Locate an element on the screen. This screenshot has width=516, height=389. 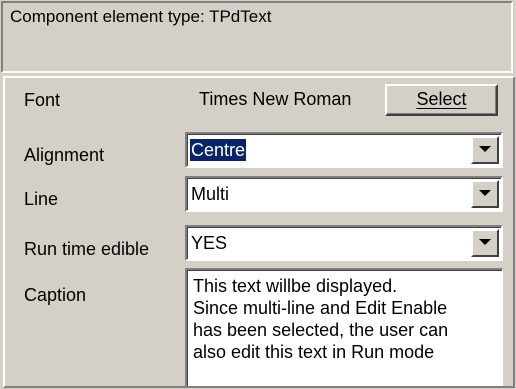
alignment-label: Alignment is located at coordinates (64, 155).